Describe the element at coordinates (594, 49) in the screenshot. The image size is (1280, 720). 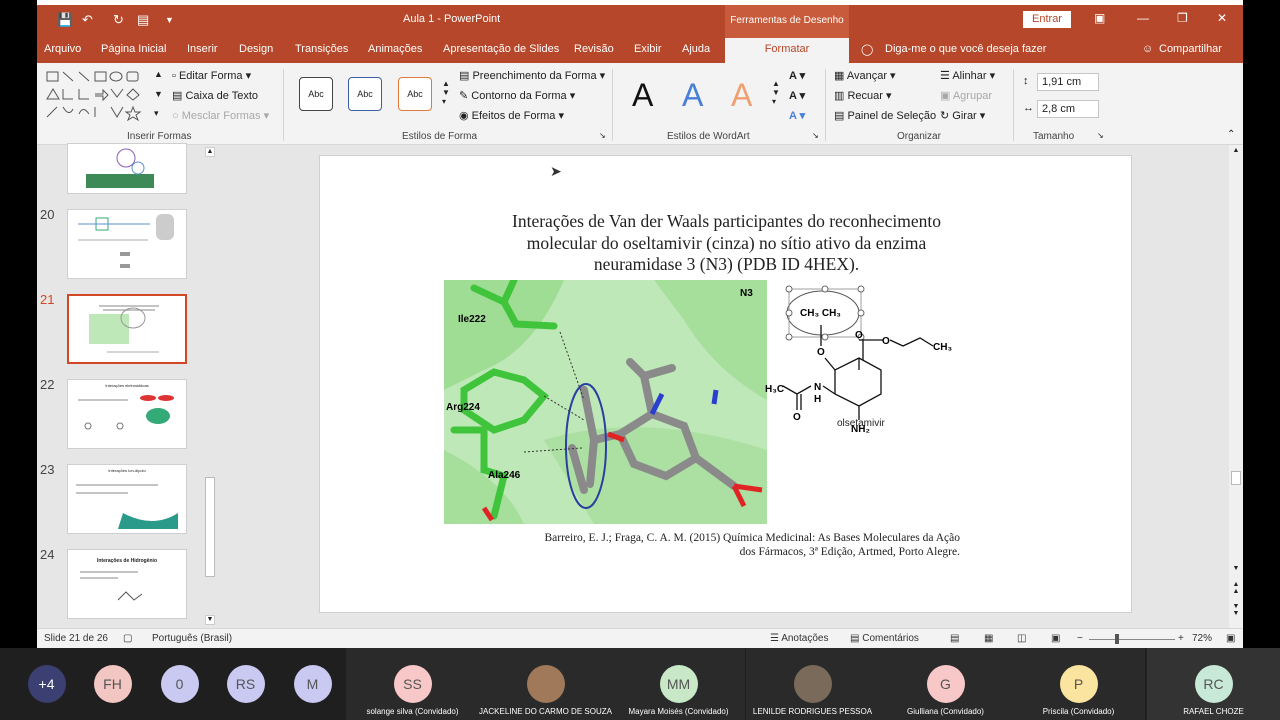
I see `tab-revisao: Revisão` at that location.